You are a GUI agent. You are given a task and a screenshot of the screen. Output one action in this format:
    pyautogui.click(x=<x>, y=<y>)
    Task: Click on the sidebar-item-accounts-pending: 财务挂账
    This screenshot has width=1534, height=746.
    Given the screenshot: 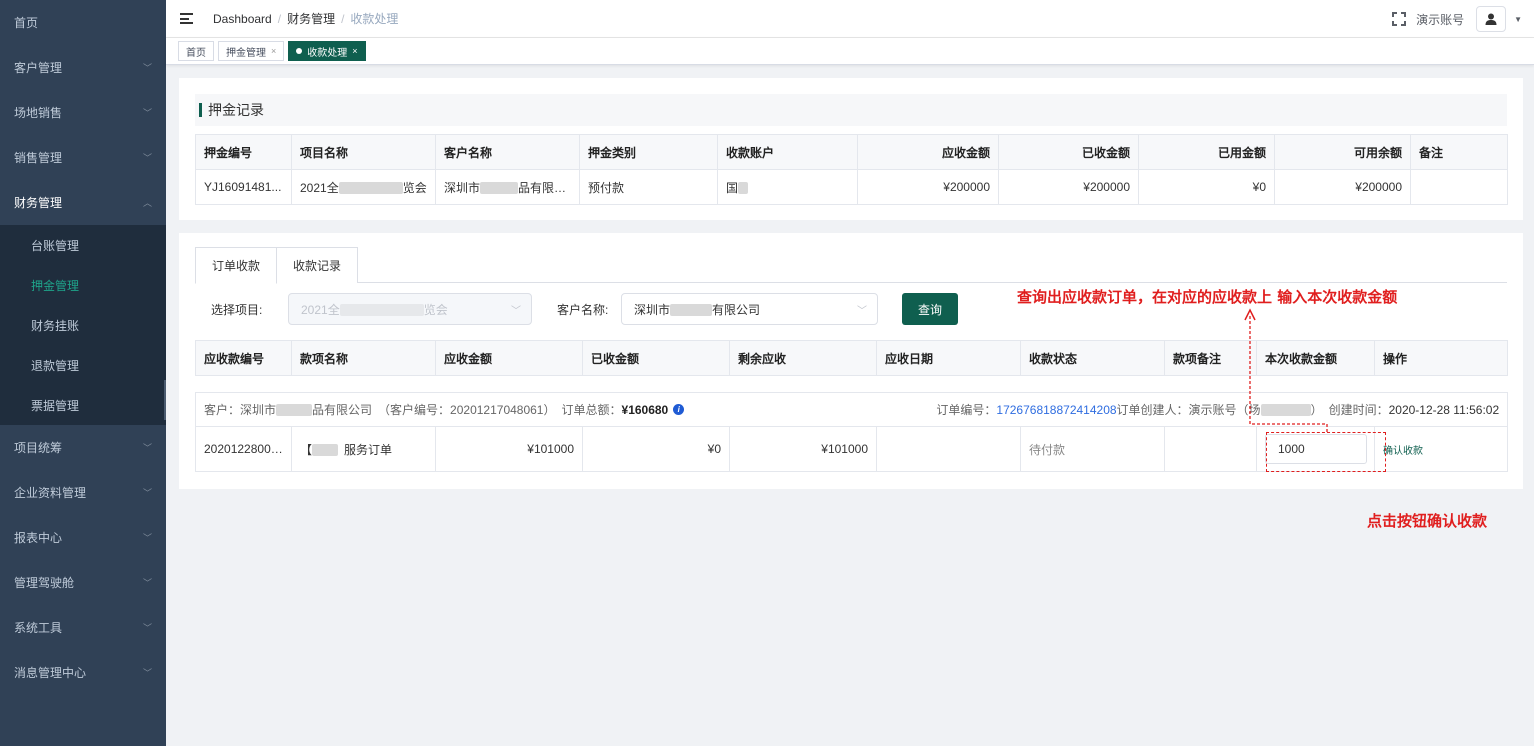 What is the action you would take?
    pyautogui.click(x=83, y=325)
    